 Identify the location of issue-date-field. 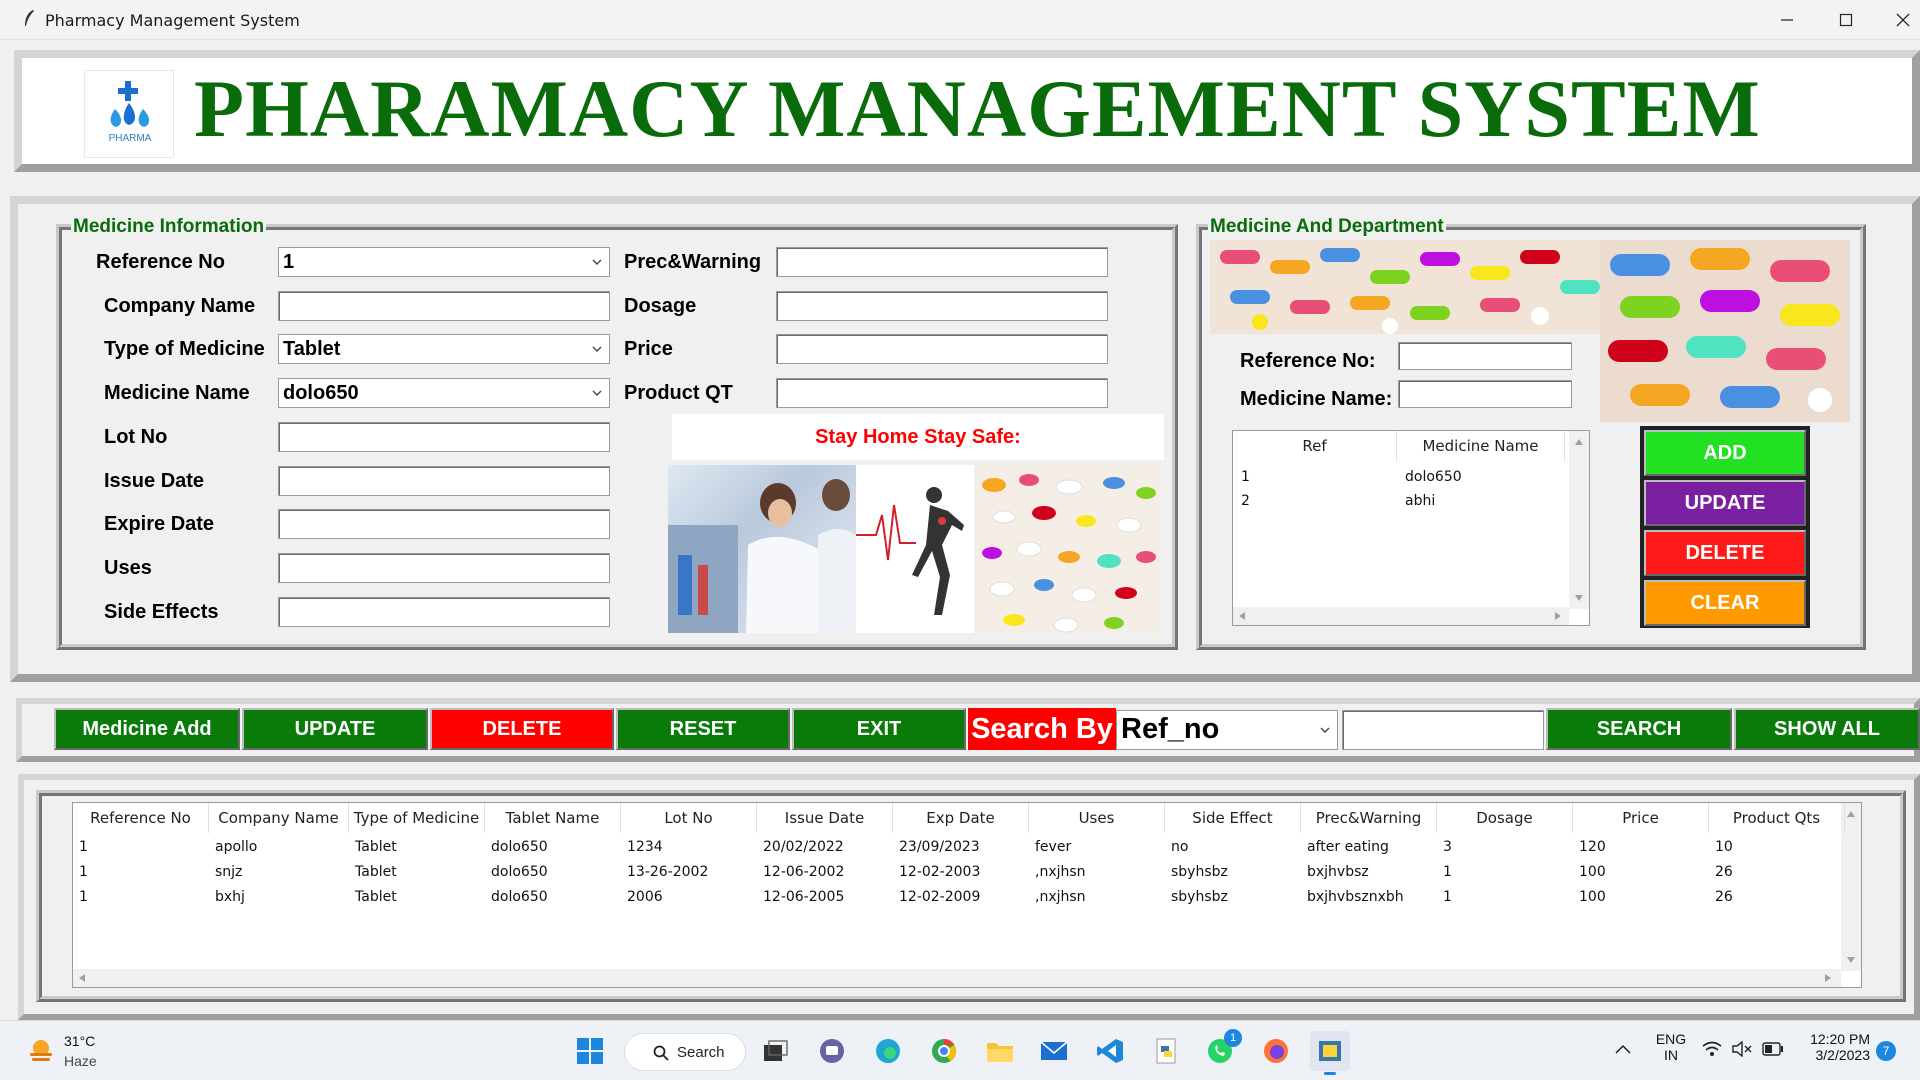
(444, 481).